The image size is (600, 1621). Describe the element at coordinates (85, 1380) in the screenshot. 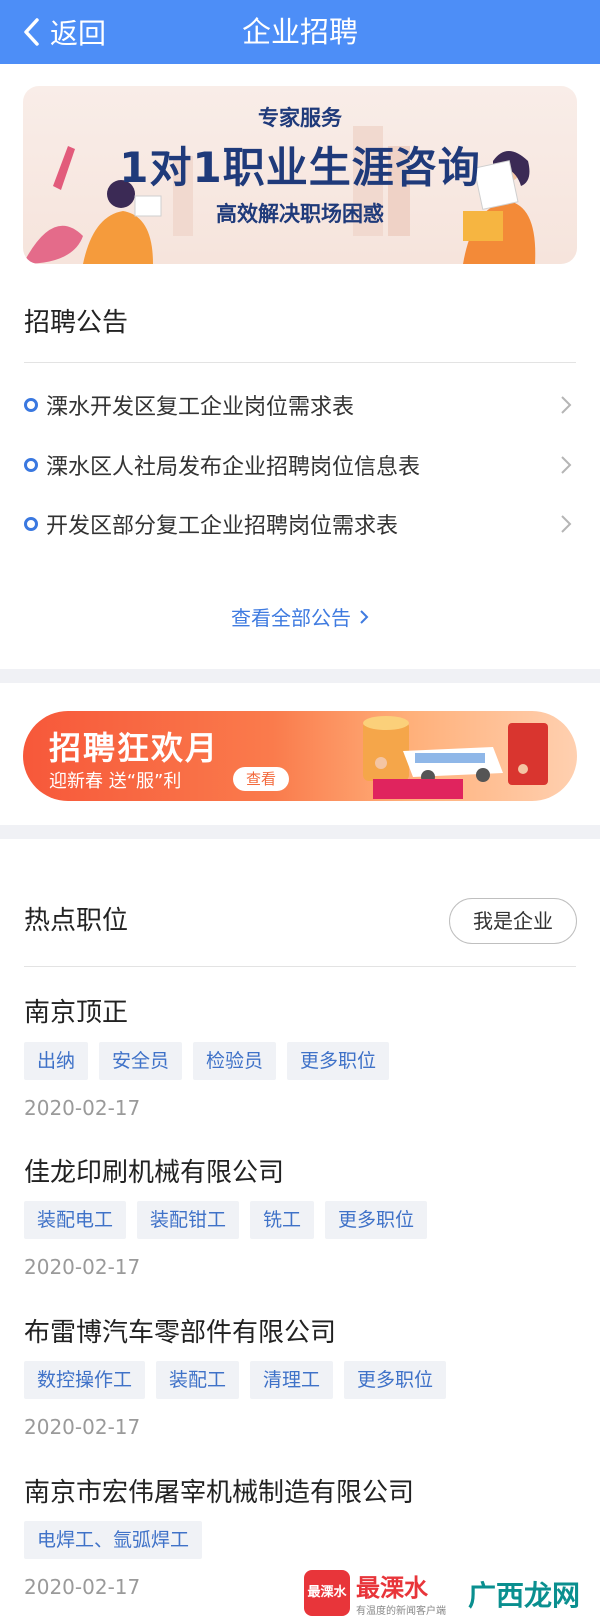

I see `job-tag: 数控操作工` at that location.